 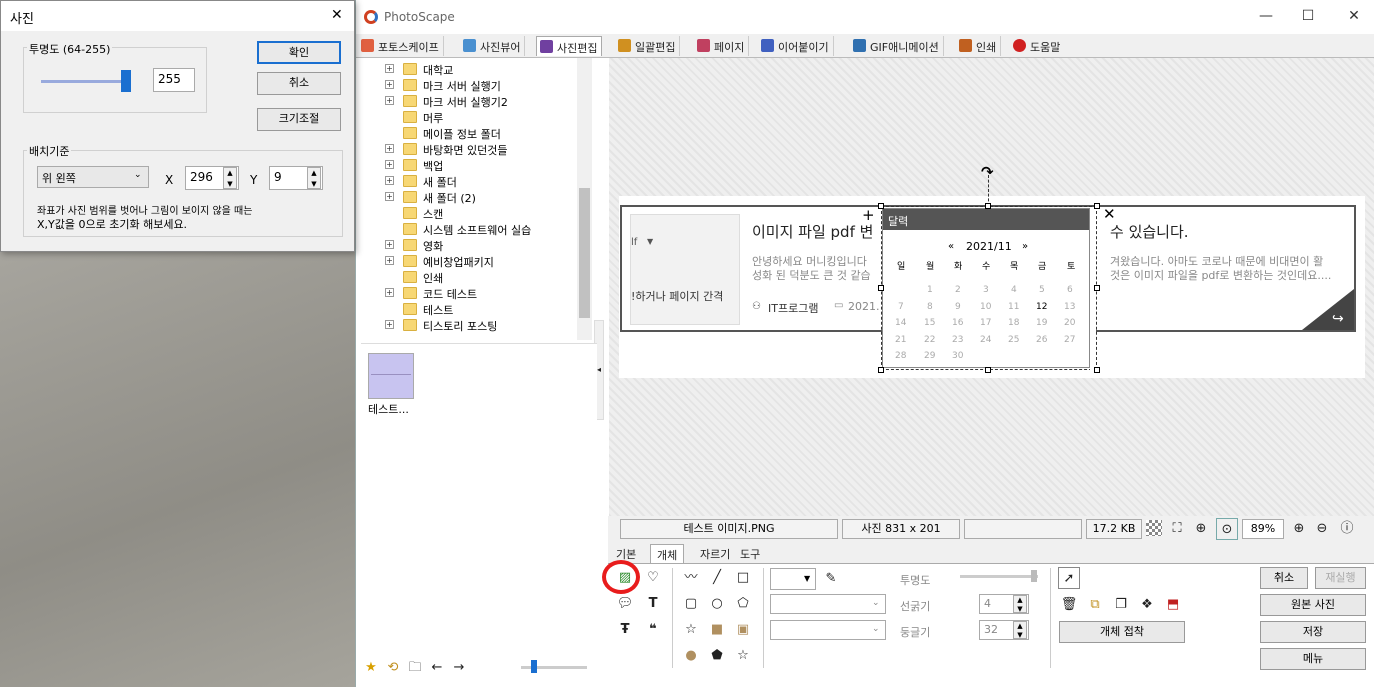 I want to click on tree-item: + 마크 서버 실행기, so click(x=471, y=85).